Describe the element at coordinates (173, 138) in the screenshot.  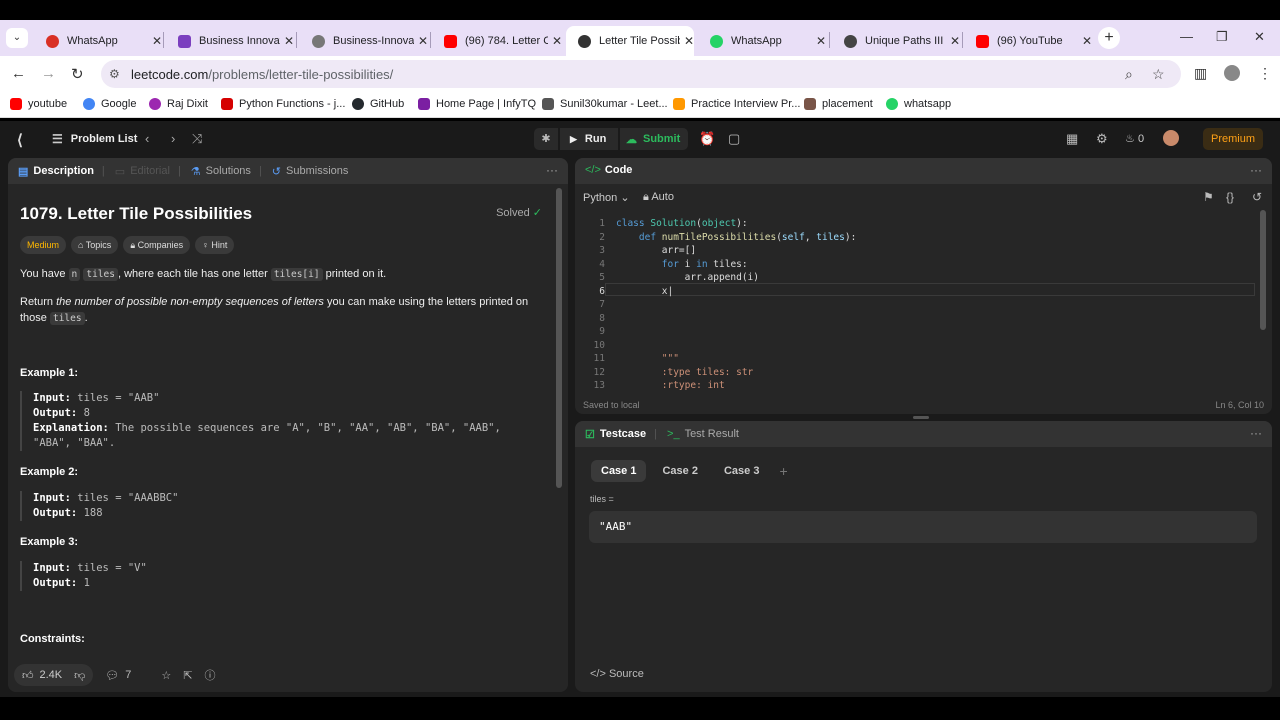
I see `next-problem-icon: ›` at that location.